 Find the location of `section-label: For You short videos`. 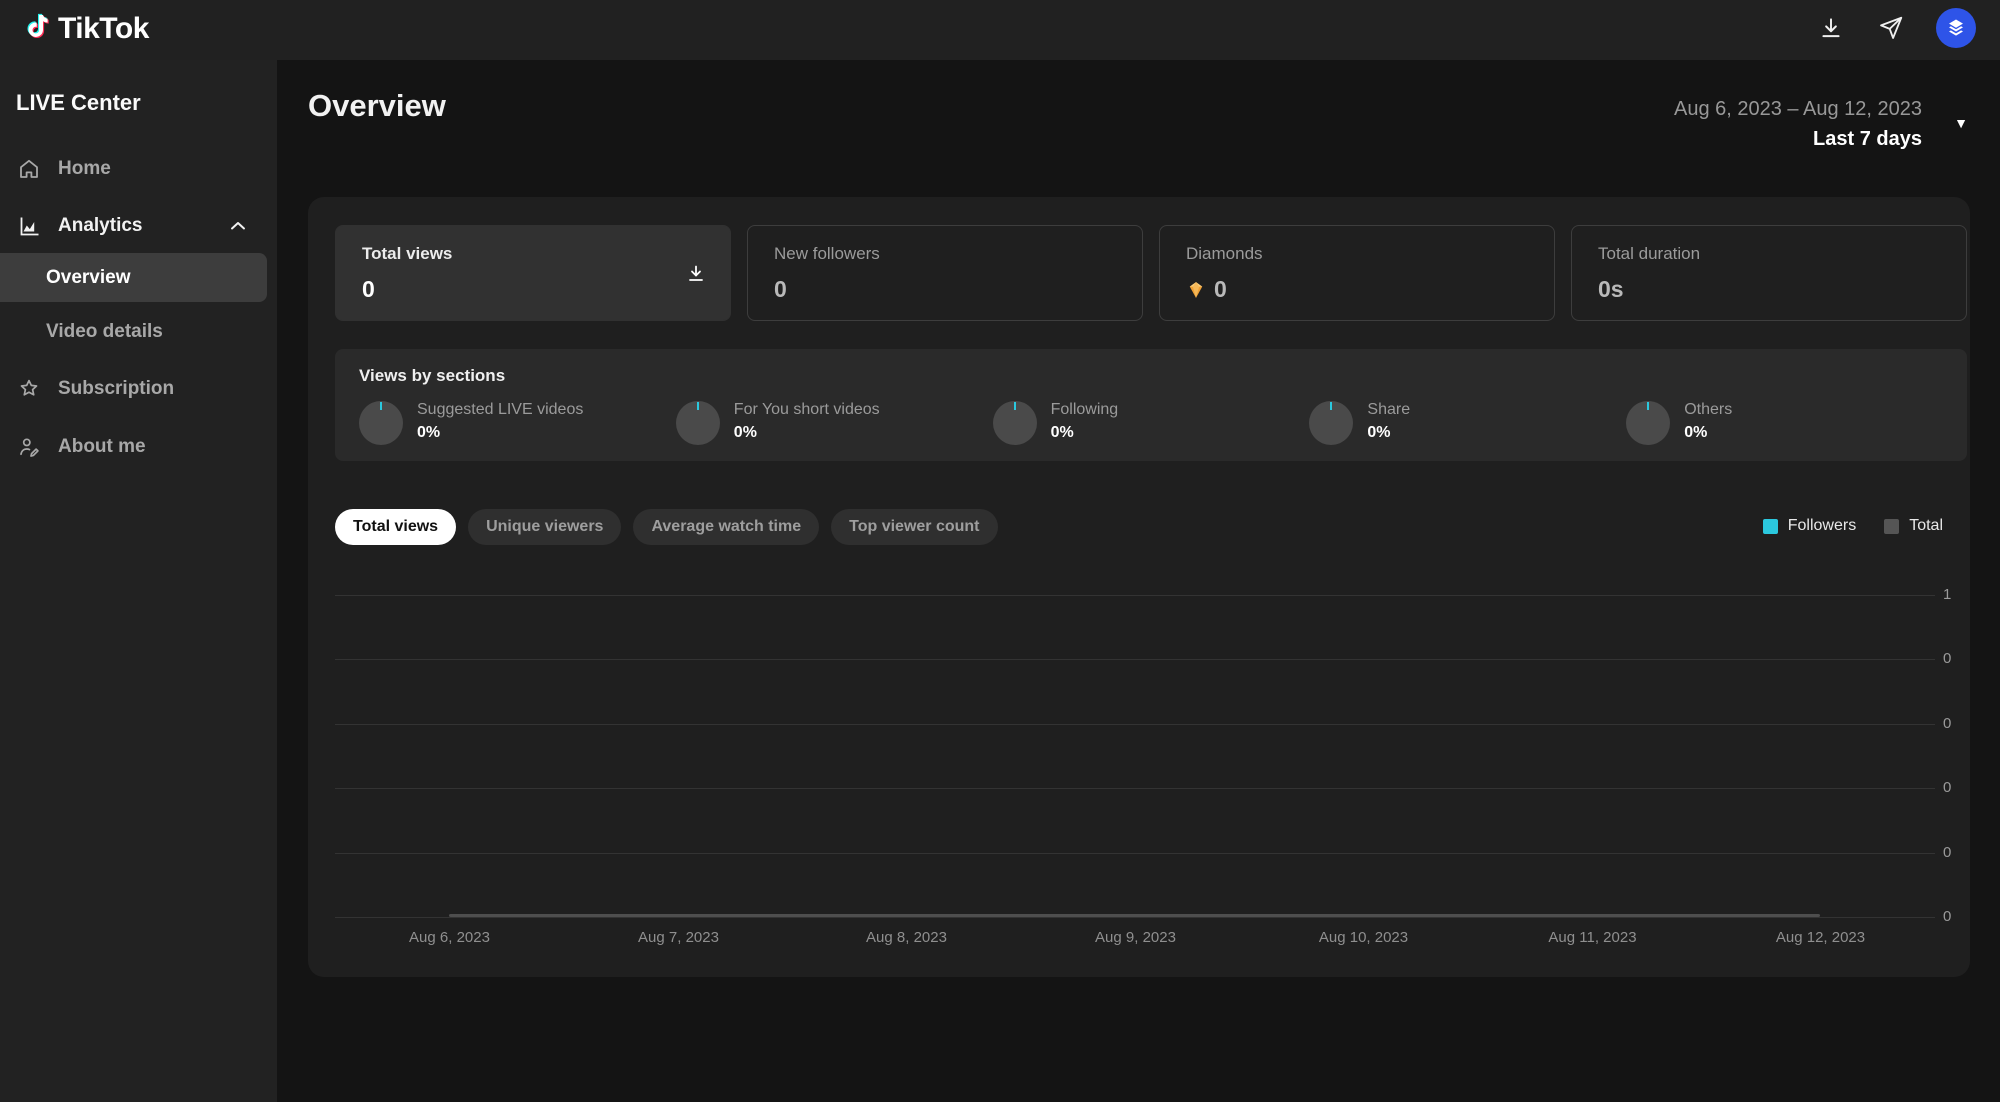

section-label: For You short videos is located at coordinates (806, 409).